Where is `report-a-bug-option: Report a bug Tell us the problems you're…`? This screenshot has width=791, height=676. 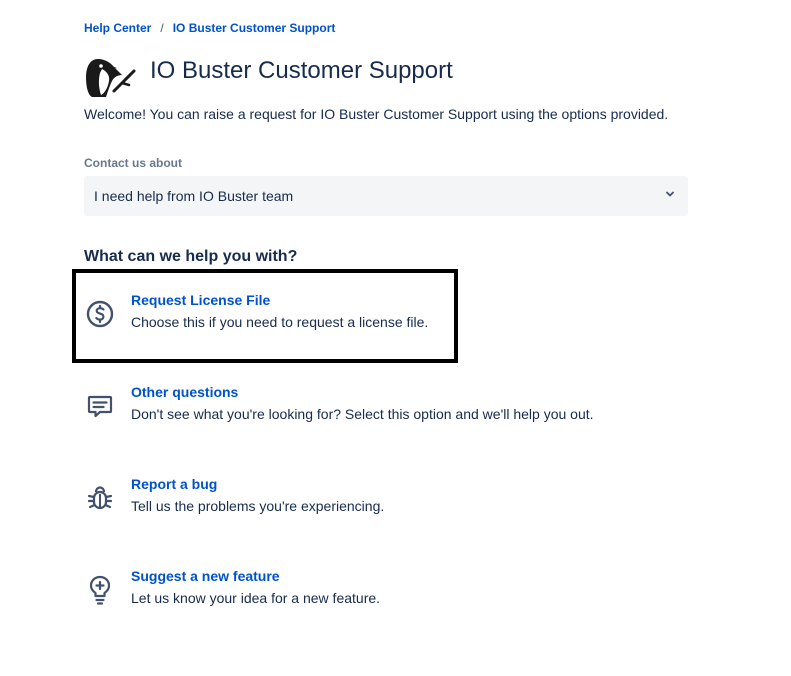
report-a-bug-option: Report a bug Tell us the problems you're… is located at coordinates (384, 504).